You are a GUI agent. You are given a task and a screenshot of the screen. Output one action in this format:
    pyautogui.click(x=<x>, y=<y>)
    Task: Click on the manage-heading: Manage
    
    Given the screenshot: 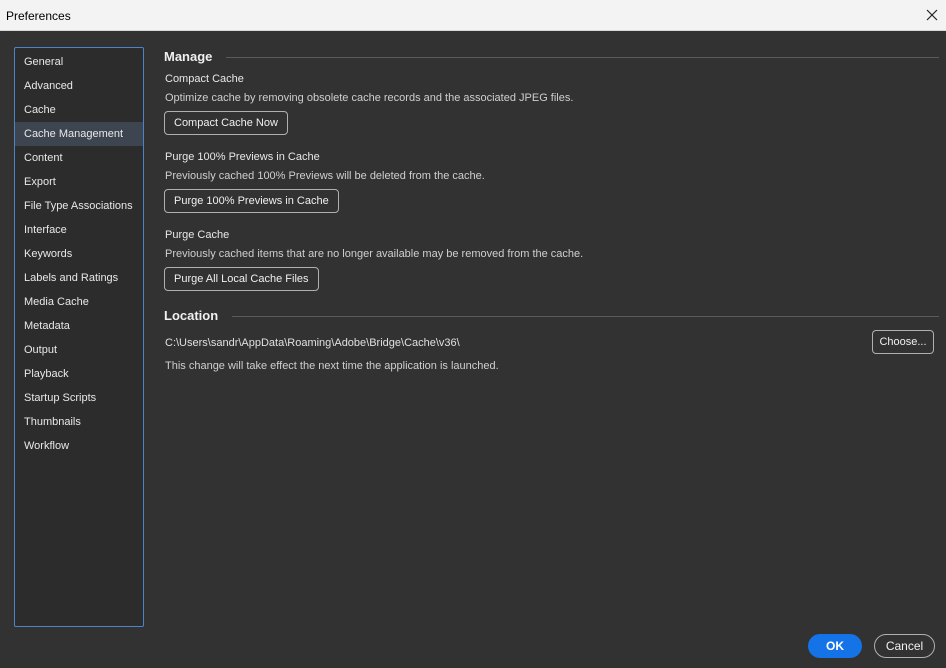 What is the action you would take?
    pyautogui.click(x=195, y=56)
    